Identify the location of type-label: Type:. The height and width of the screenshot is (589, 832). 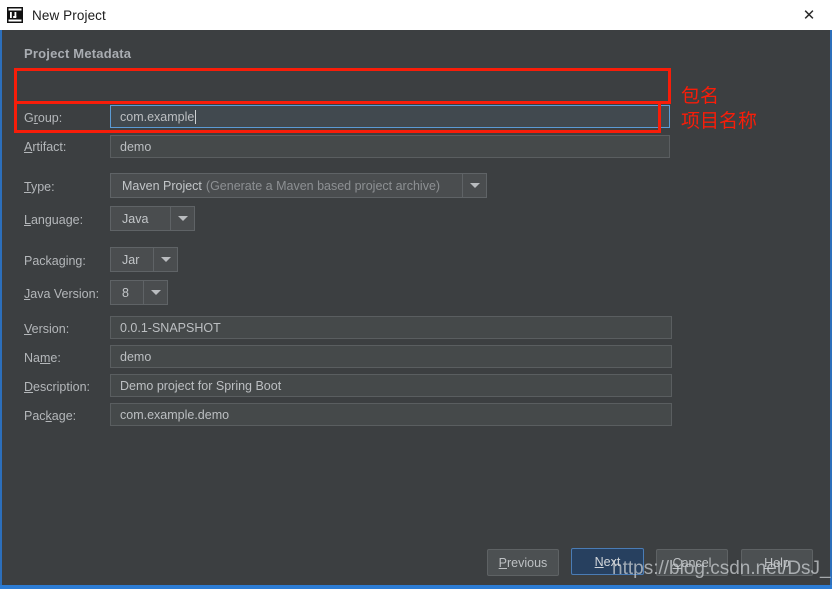
(39, 187).